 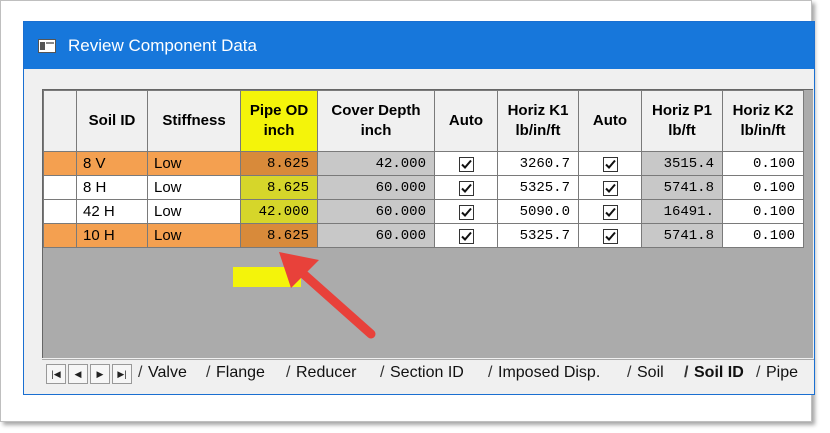 I want to click on corner-header, so click(x=60, y=121).